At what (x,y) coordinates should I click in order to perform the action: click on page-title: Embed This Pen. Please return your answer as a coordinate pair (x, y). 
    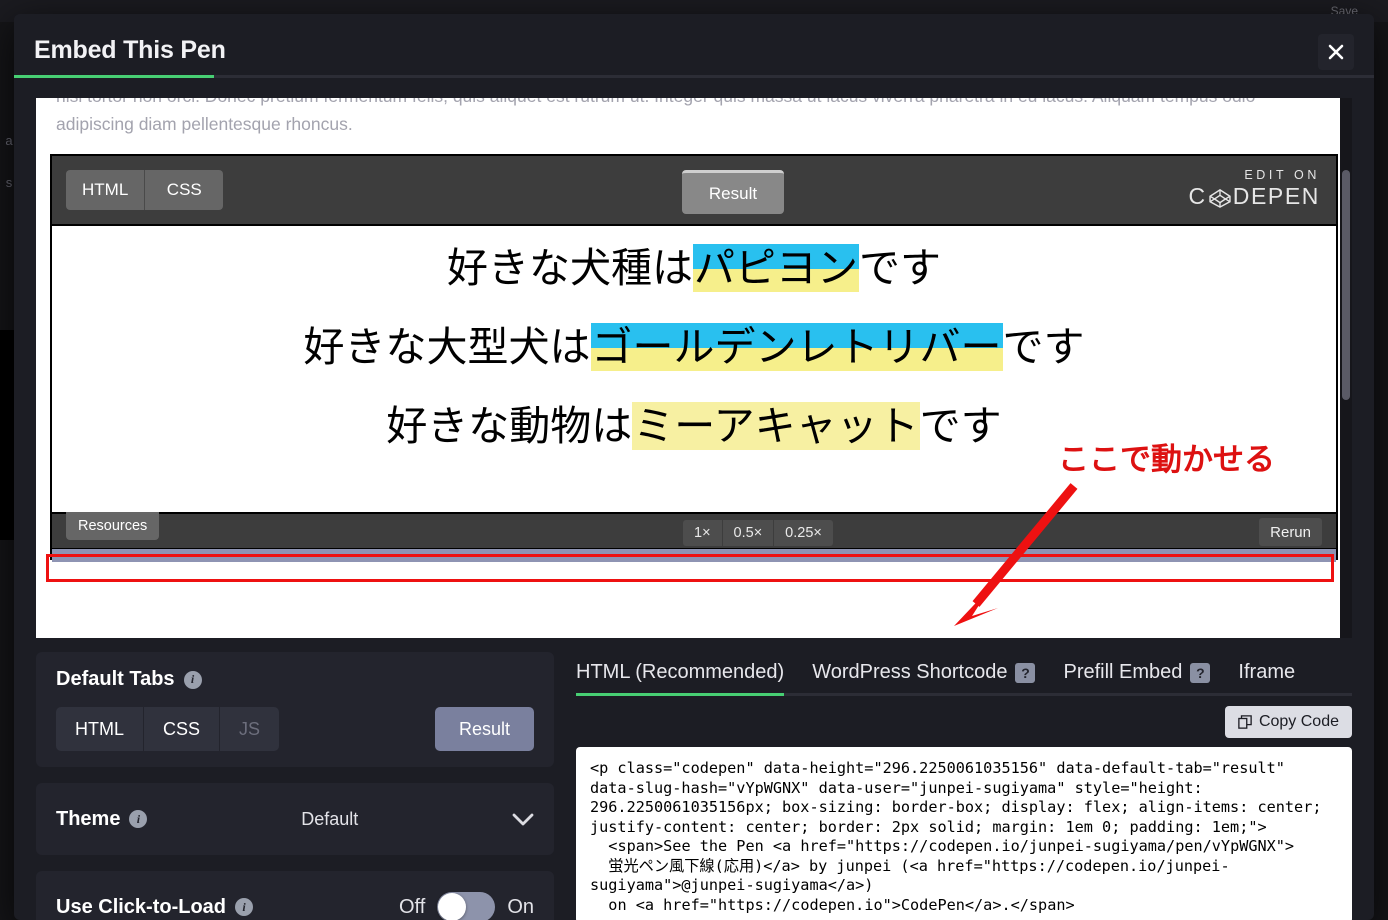
    Looking at the image, I should click on (130, 50).